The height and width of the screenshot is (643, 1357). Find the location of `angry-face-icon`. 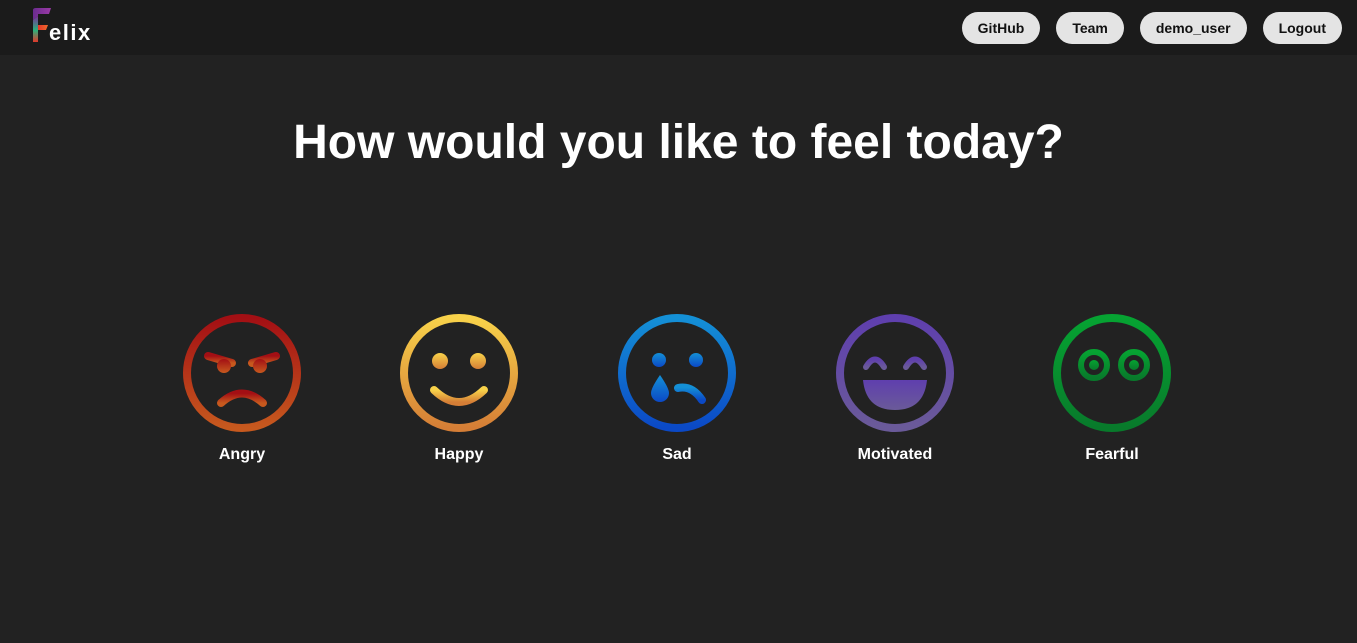

angry-face-icon is located at coordinates (242, 373).